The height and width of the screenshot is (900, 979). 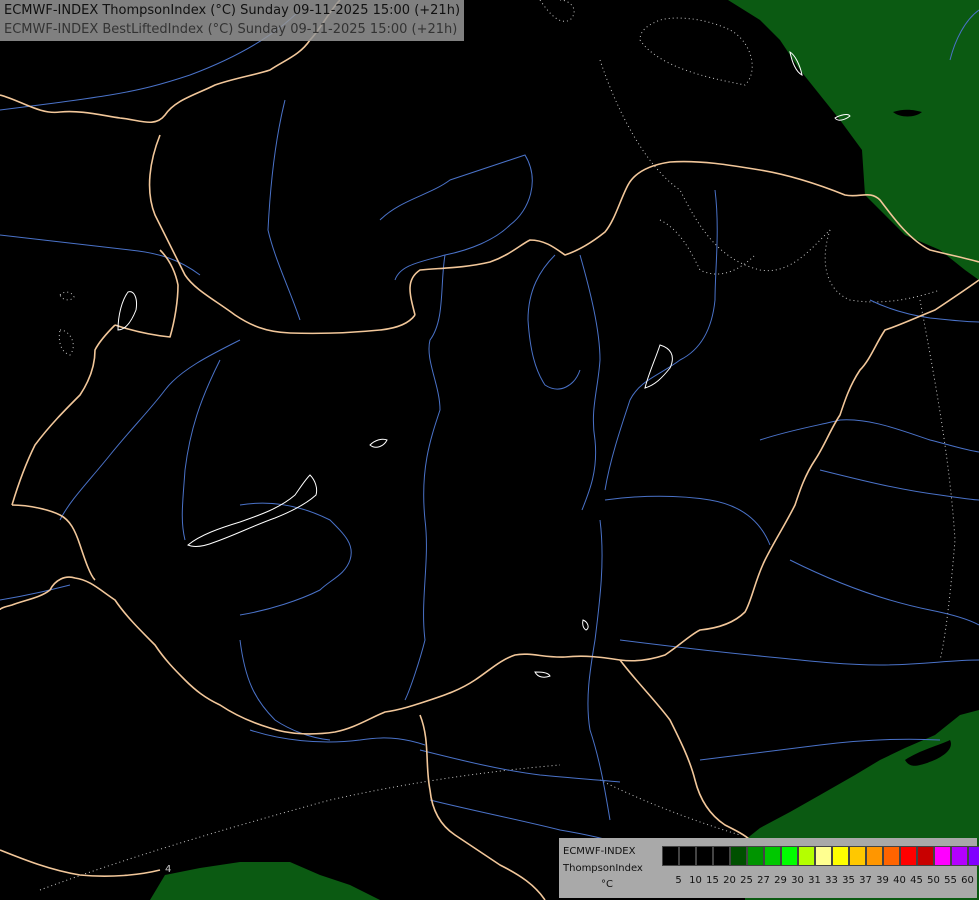 What do you see at coordinates (899, 880) in the screenshot?
I see `legend-tick-label: 40` at bounding box center [899, 880].